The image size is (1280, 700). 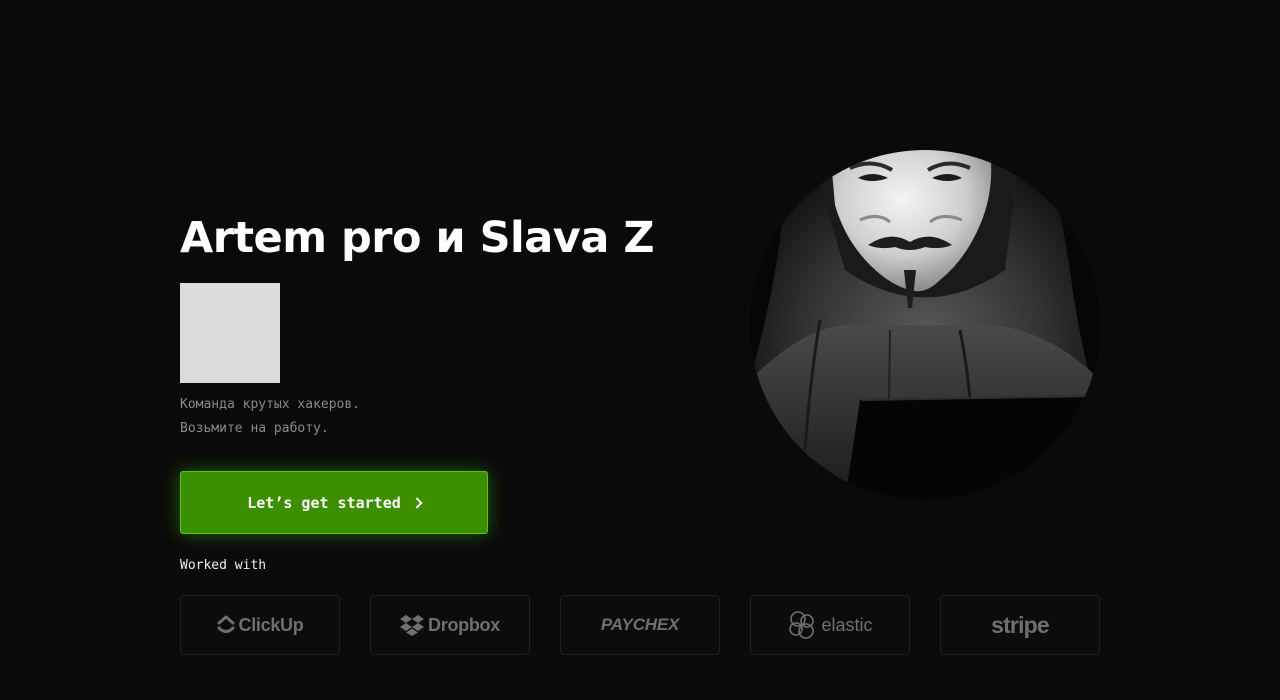 What do you see at coordinates (464, 624) in the screenshot?
I see `logo-text-dropbox: Dropbox` at bounding box center [464, 624].